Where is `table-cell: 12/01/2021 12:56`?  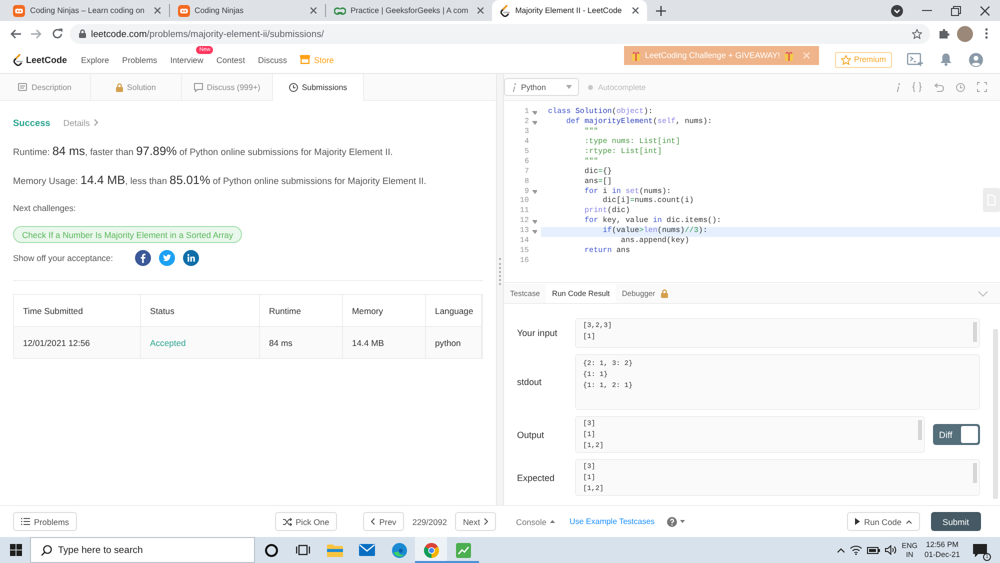 table-cell: 12/01/2021 12:56 is located at coordinates (77, 342).